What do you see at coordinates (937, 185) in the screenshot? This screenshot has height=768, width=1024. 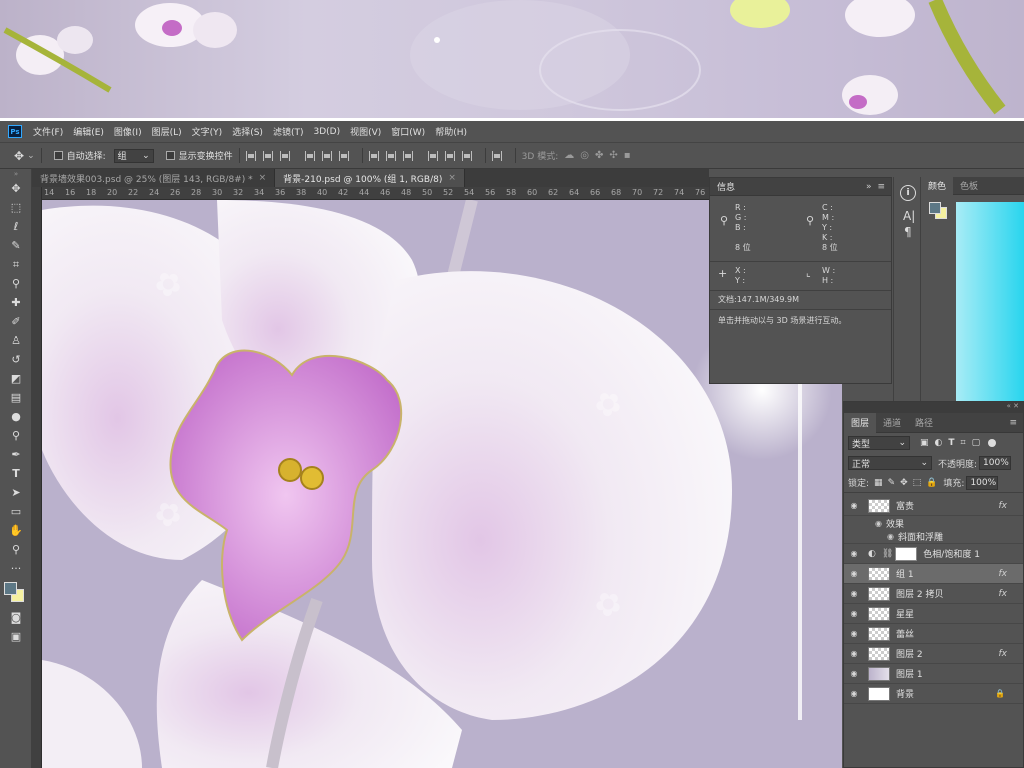 I see `tab-color: 颜色` at bounding box center [937, 185].